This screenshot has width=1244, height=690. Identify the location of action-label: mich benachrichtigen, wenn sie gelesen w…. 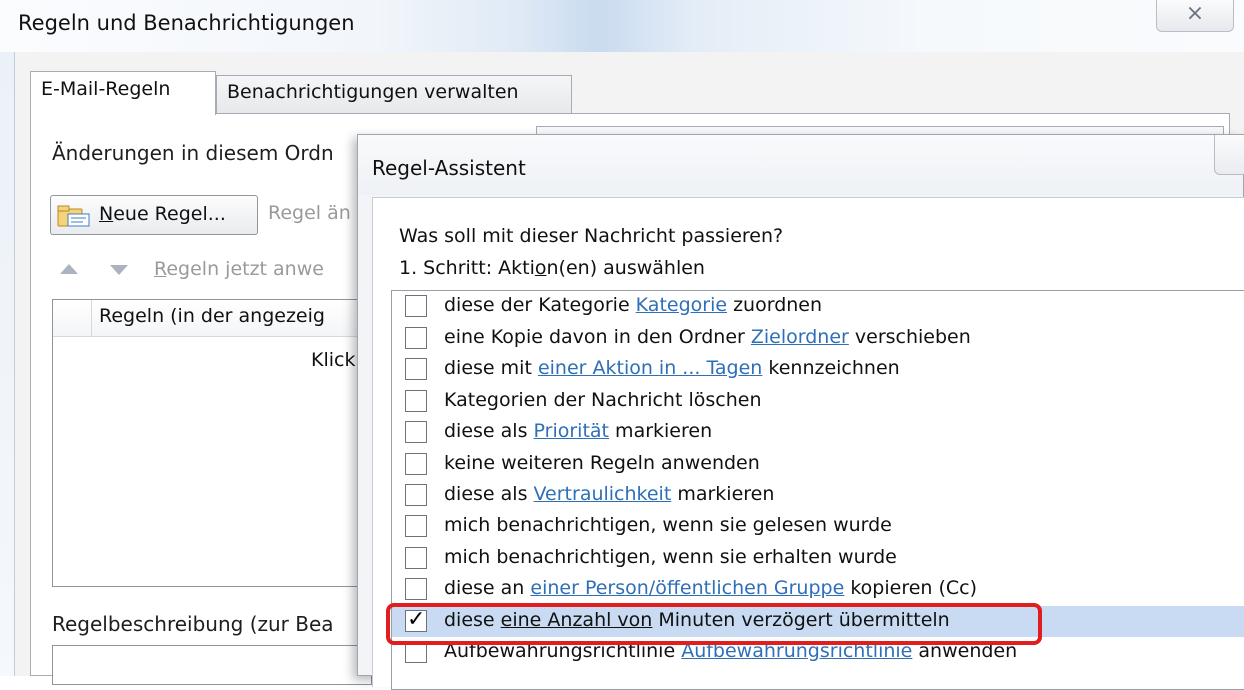
(668, 525).